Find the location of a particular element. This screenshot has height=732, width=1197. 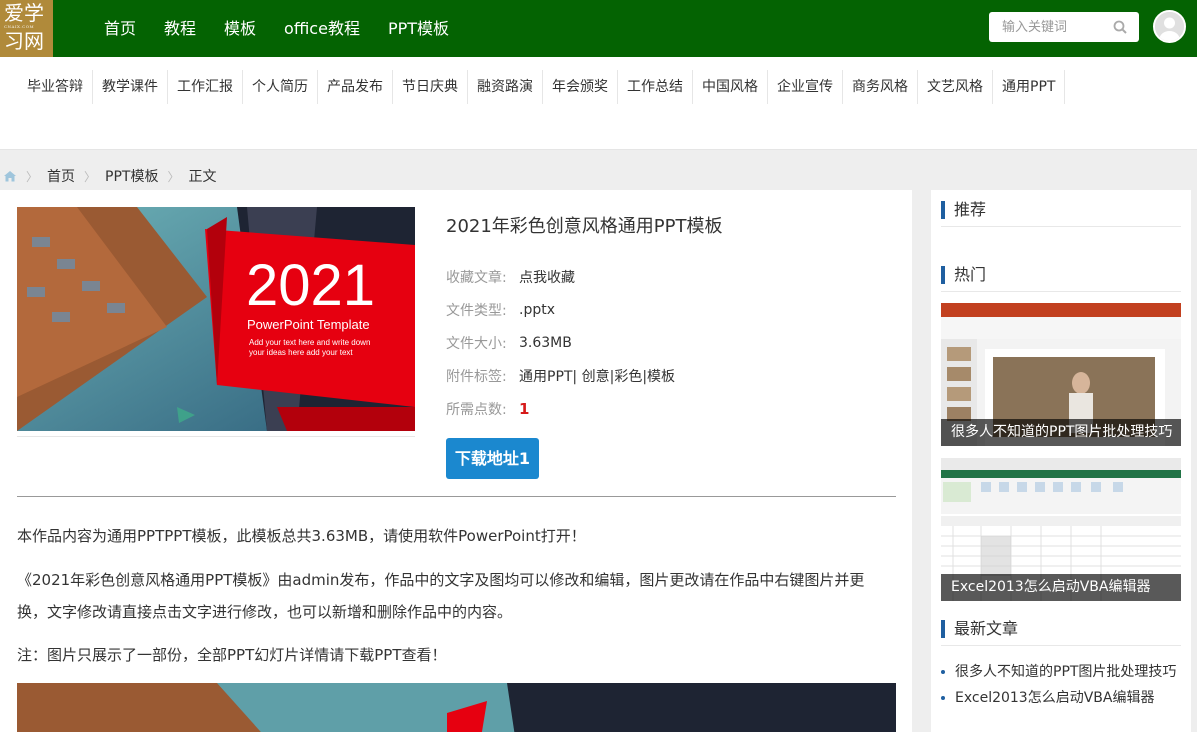

category-item: 文艺风格 is located at coordinates (955, 87).